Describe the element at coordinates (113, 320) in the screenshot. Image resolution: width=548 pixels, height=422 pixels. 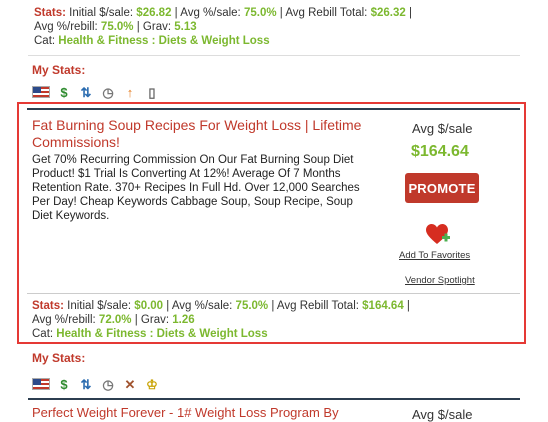
I see `stats-row-2: Avg %/rebill: 72.0% | Grav: 1.26` at that location.